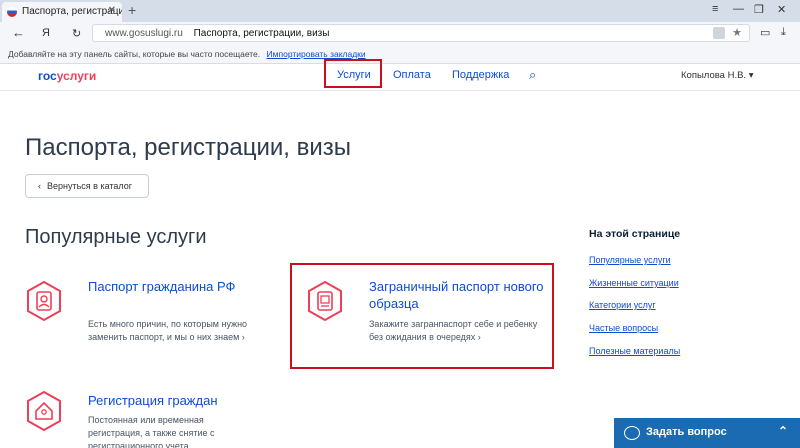 The height and width of the screenshot is (448, 800). I want to click on chat-bubble-icon, so click(632, 433).